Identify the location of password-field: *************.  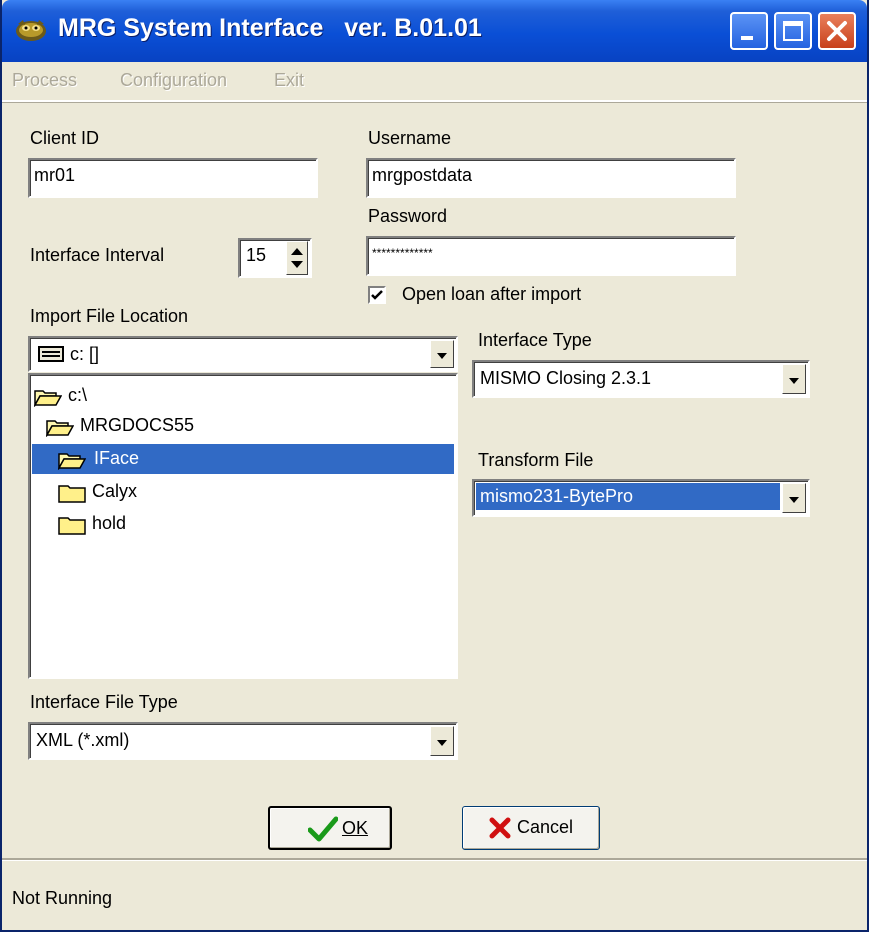
(551, 256).